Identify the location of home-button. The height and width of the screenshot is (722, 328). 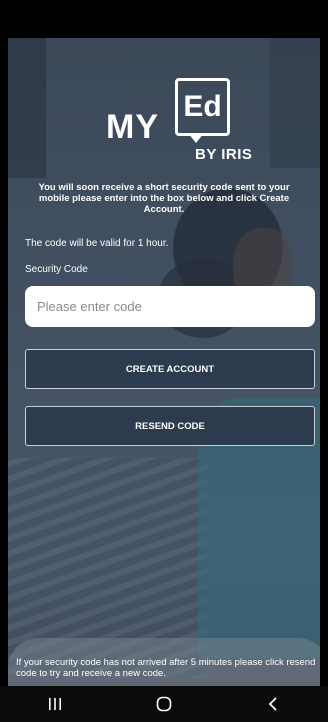
(164, 704).